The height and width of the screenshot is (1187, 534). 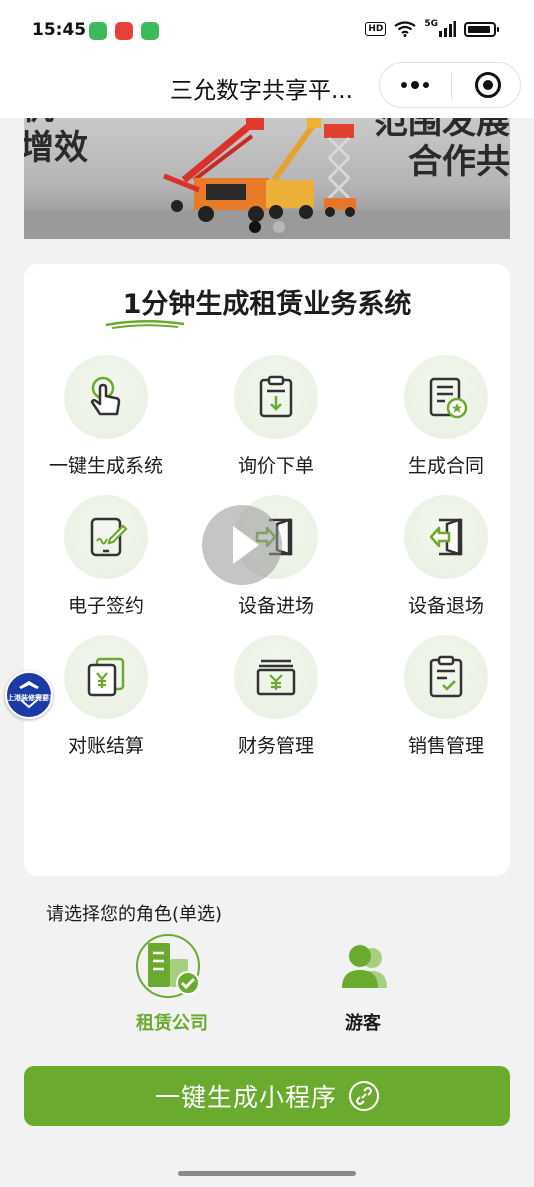 I want to click on banner-text-line: 范围发展, so click(x=442, y=130).